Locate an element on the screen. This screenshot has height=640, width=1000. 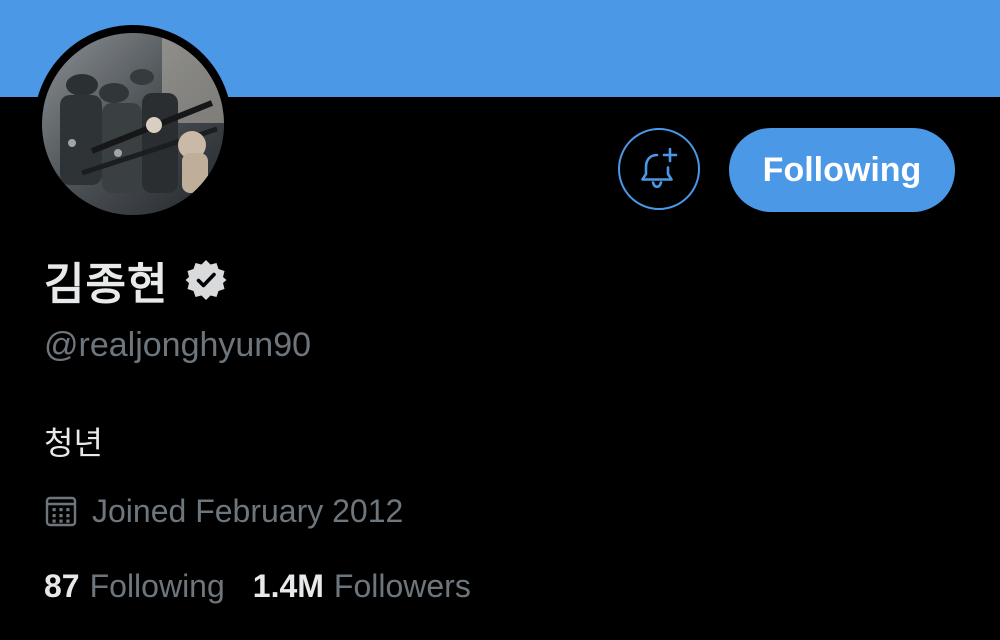
calendar-icon is located at coordinates (61, 511).